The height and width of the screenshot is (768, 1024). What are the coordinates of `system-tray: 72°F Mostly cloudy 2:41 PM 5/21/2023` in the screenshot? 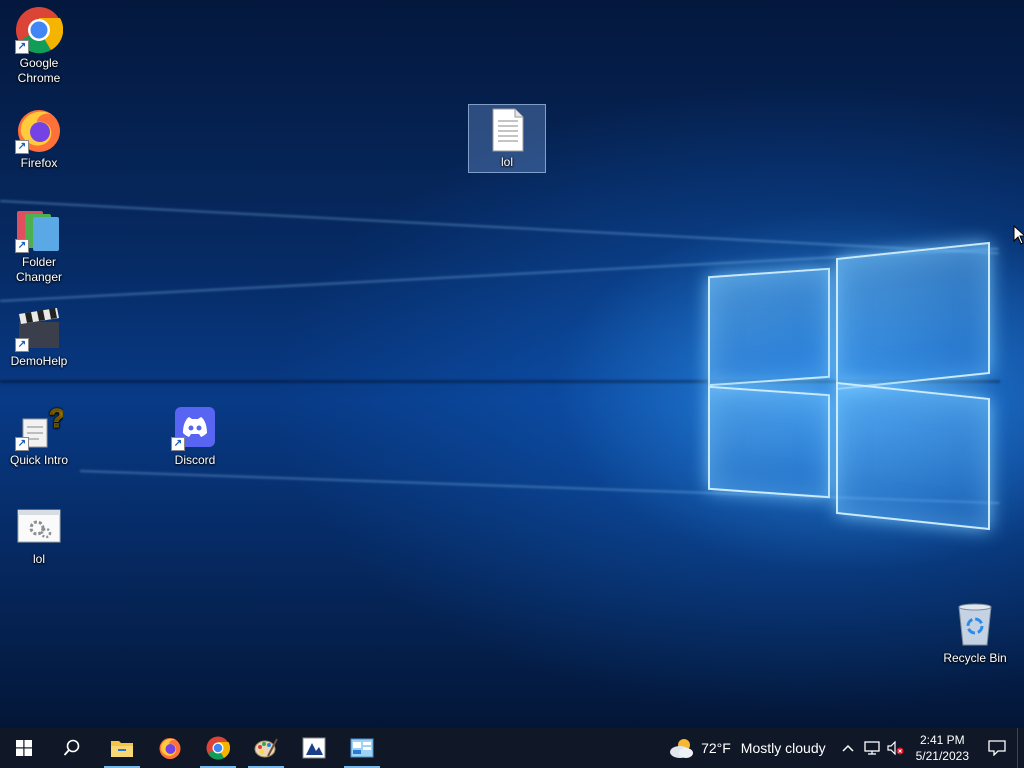 It's located at (841, 748).